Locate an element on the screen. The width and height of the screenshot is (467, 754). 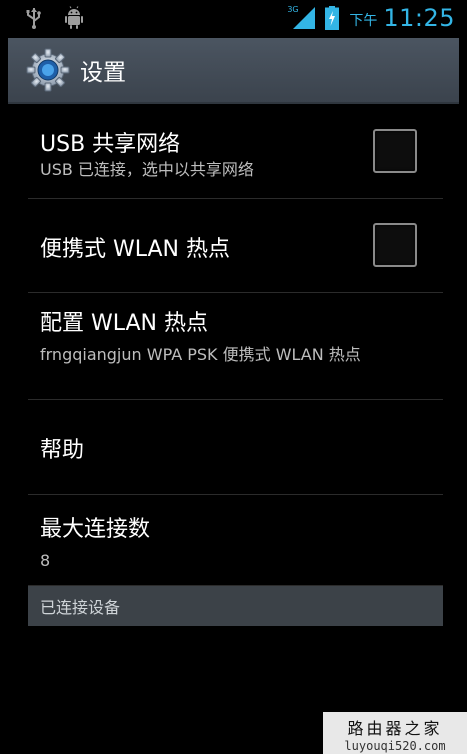
usb-icon is located at coordinates (33, 18).